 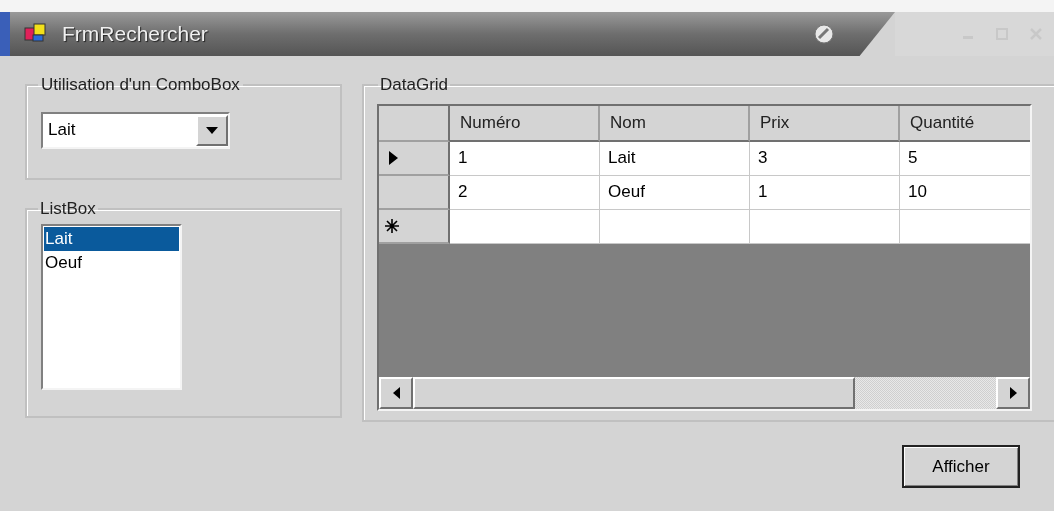 What do you see at coordinates (111, 262) in the screenshot?
I see `list-item: Oeuf` at bounding box center [111, 262].